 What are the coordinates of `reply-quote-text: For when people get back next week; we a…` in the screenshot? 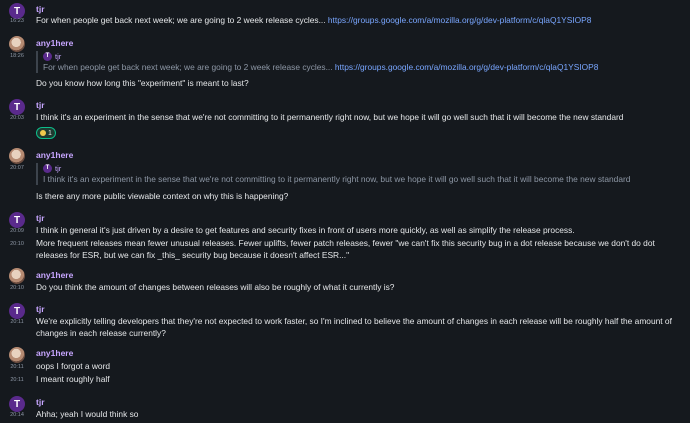 It's located at (320, 67).